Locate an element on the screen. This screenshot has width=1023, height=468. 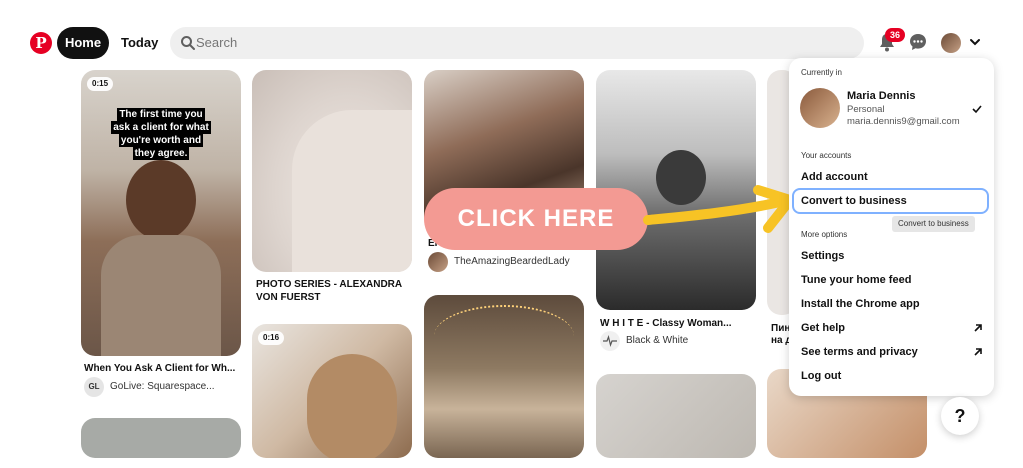
account-avatar is located at coordinates (820, 108).